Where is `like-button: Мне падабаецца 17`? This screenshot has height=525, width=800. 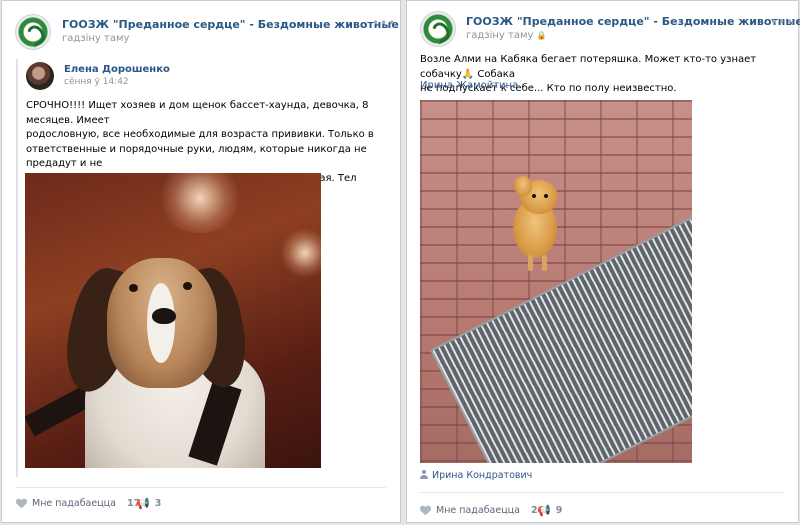 like-button: Мне падабаецца 17 is located at coordinates (78, 503).